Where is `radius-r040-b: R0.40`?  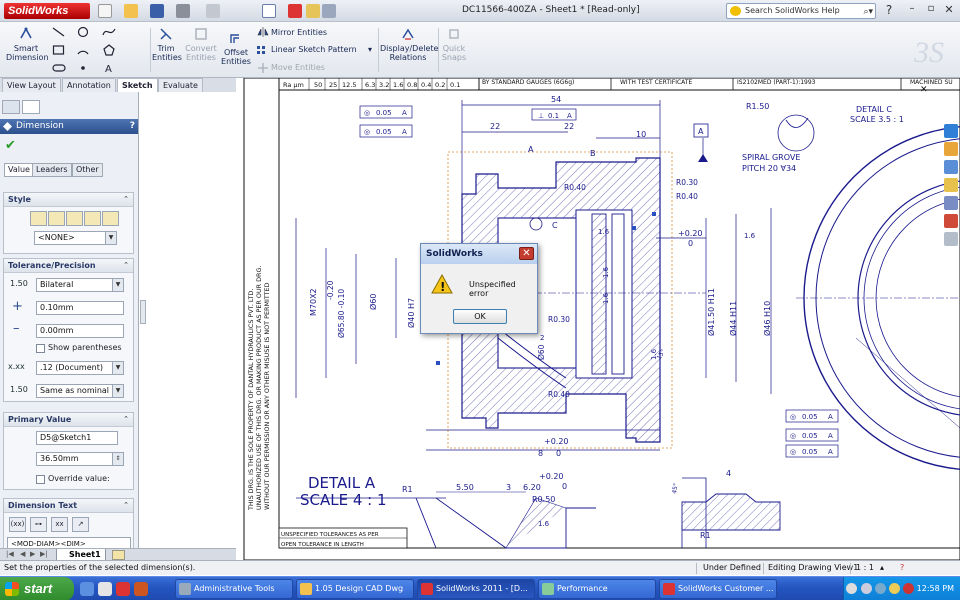
radius-r040-b: R0.40 is located at coordinates (687, 196).